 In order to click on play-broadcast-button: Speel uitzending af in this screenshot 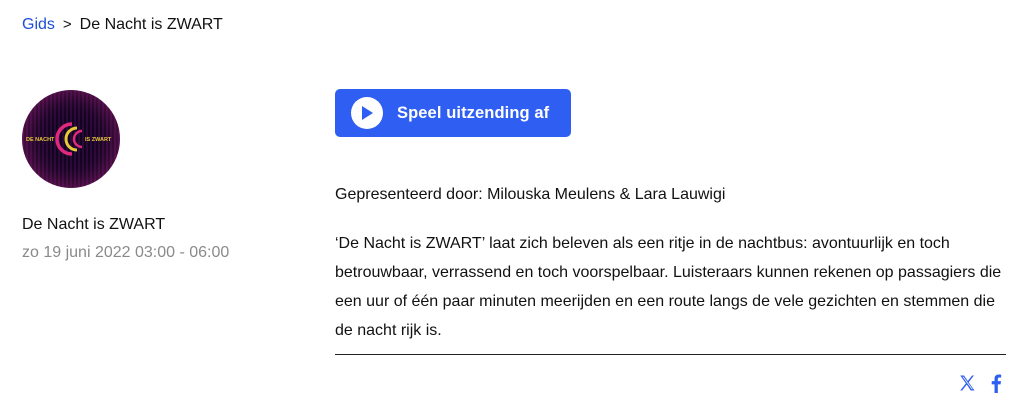, I will do `click(453, 113)`.